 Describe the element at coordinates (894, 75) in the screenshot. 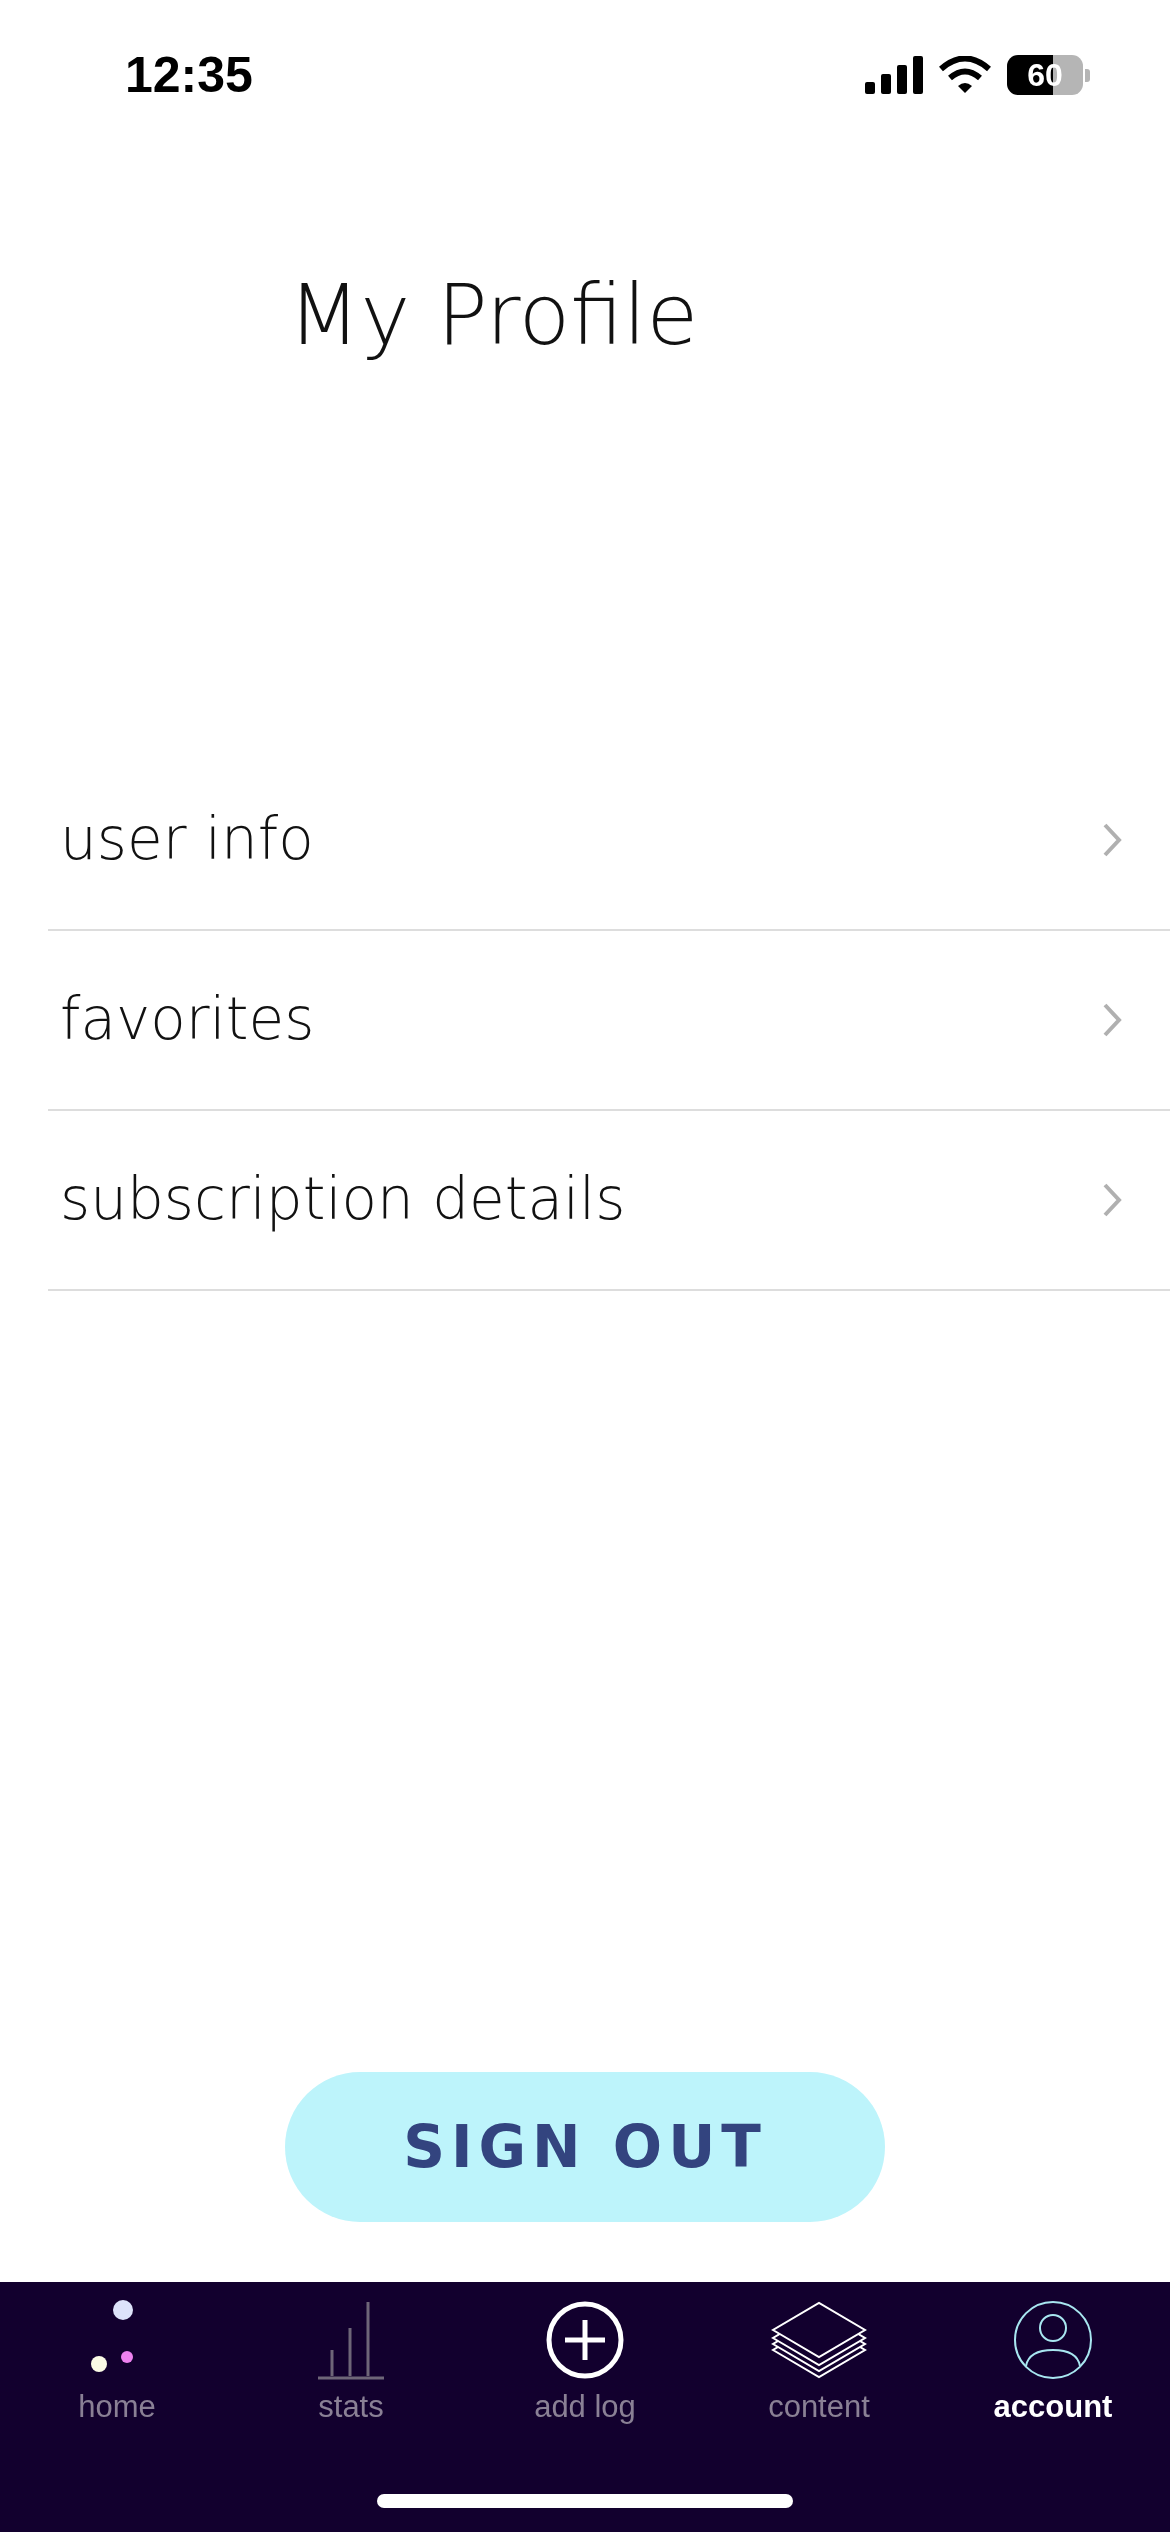

I see `signal-icon` at that location.